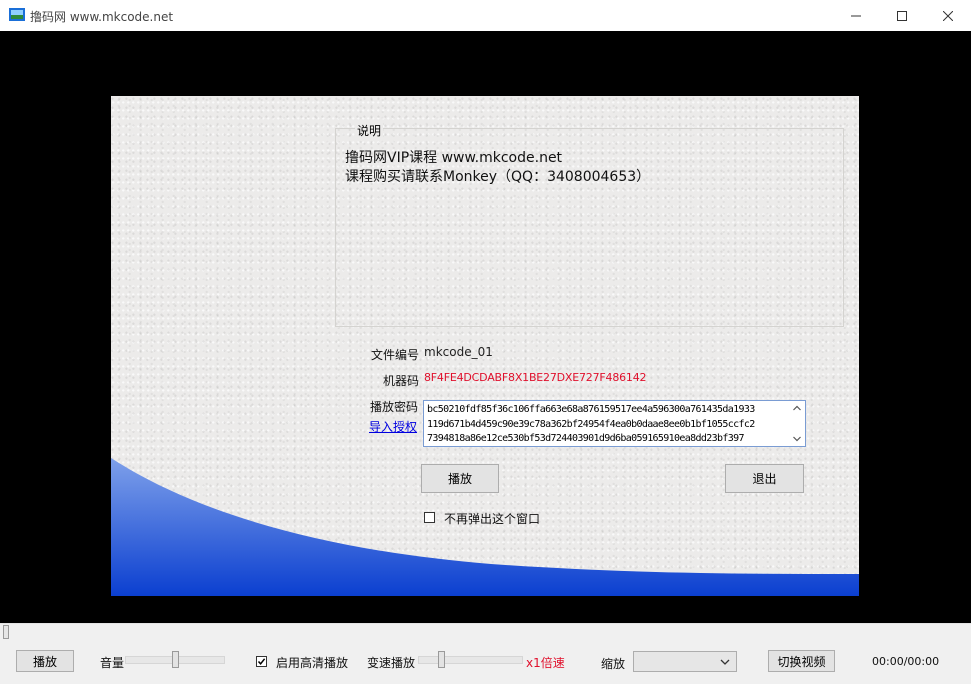 The width and height of the screenshot is (971, 684). What do you see at coordinates (175, 659) in the screenshot?
I see `volume-slider-thumb` at bounding box center [175, 659].